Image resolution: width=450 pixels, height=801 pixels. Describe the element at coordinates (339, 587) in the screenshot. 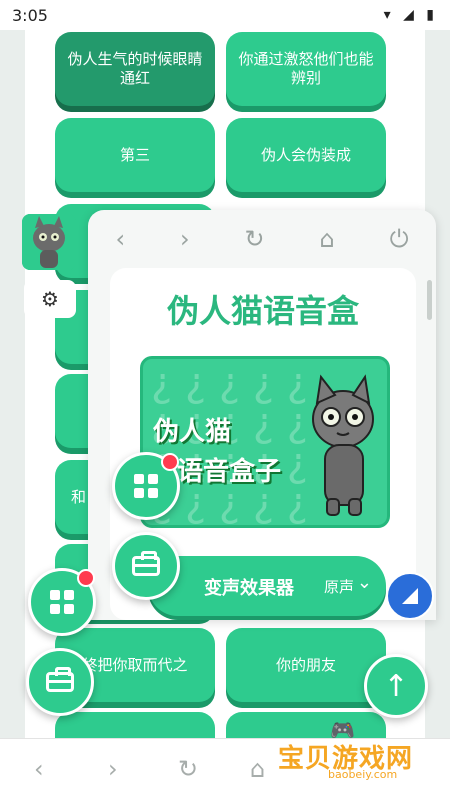

I see `effect-value: 原声` at that location.